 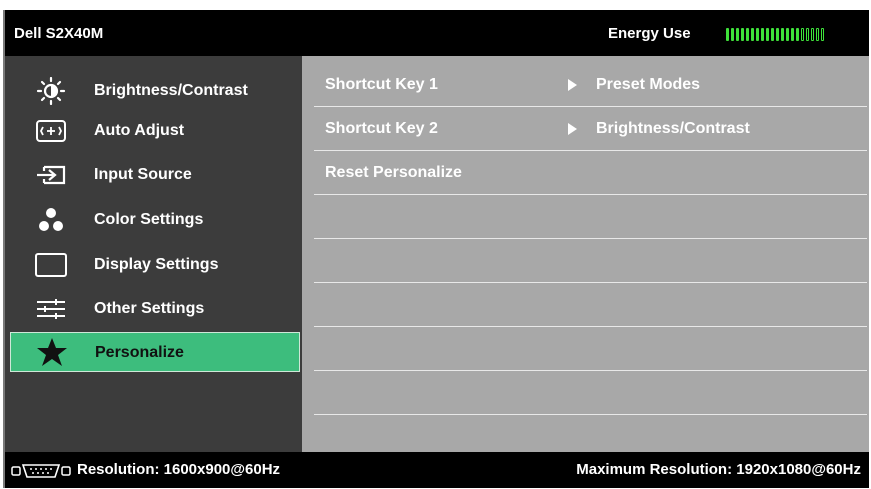 I want to click on menu-item-label: Personalize, so click(x=139, y=352).